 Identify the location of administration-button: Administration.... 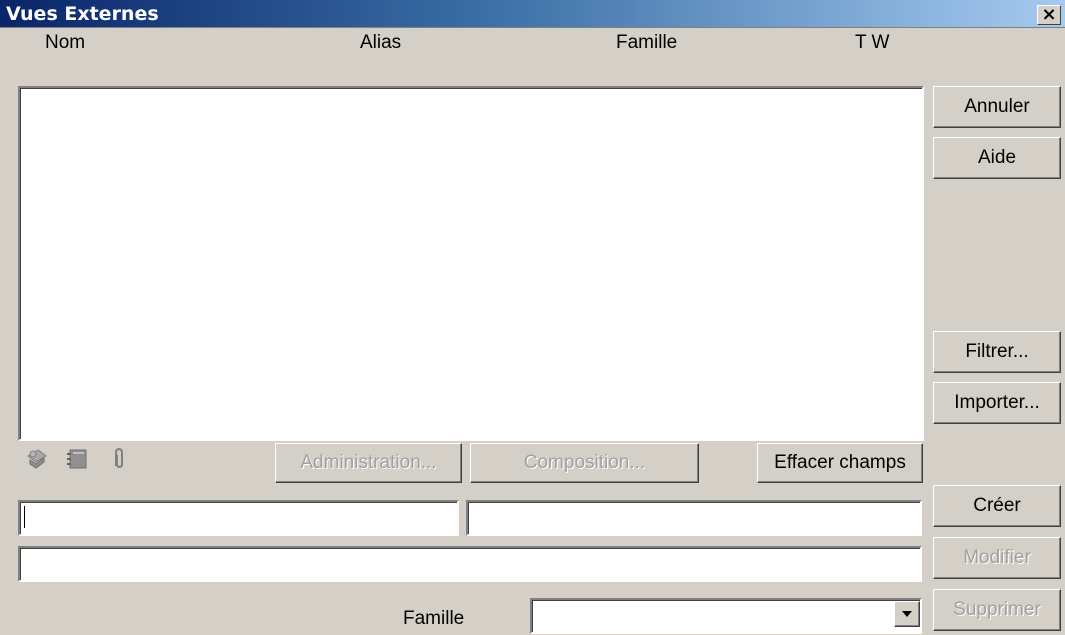
(368, 463).